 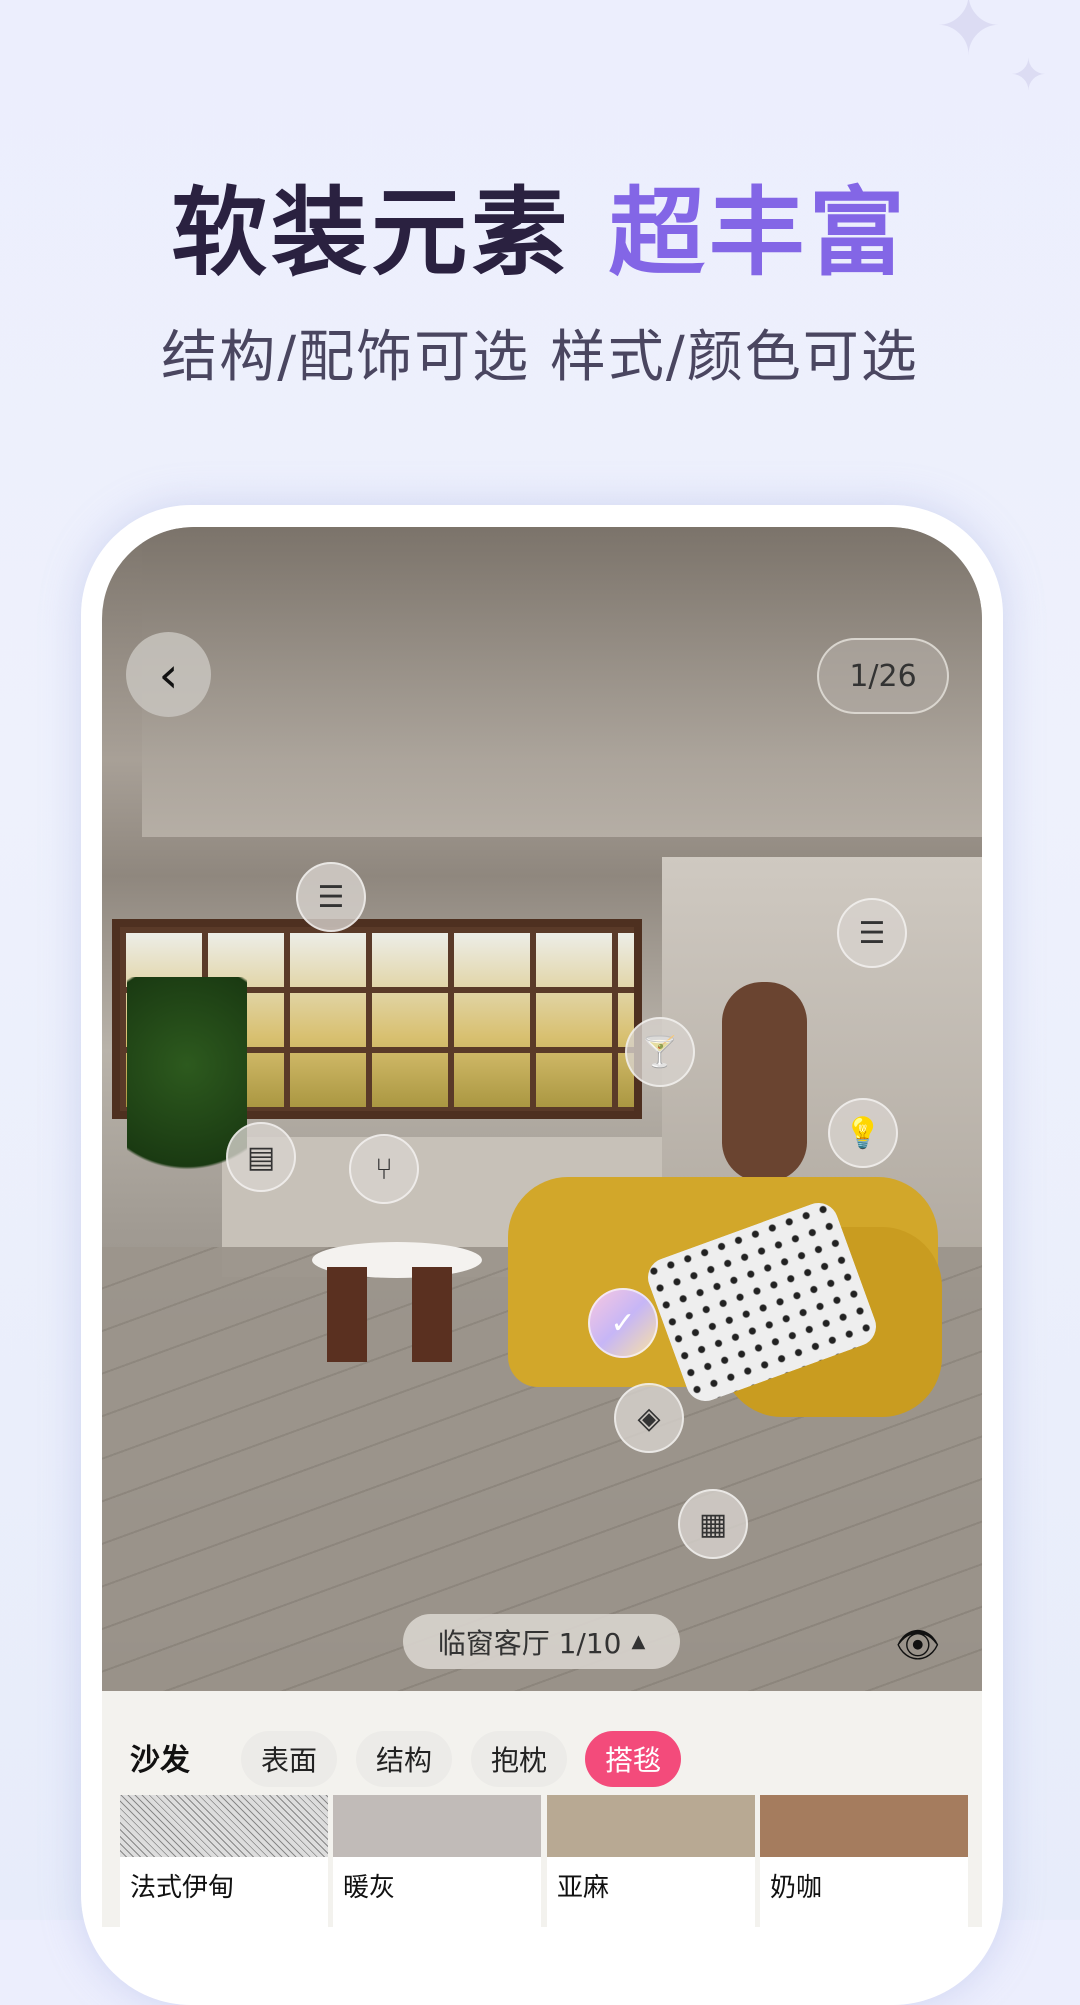 What do you see at coordinates (583, 1888) in the screenshot?
I see `swatch-label: 亚麻` at bounding box center [583, 1888].